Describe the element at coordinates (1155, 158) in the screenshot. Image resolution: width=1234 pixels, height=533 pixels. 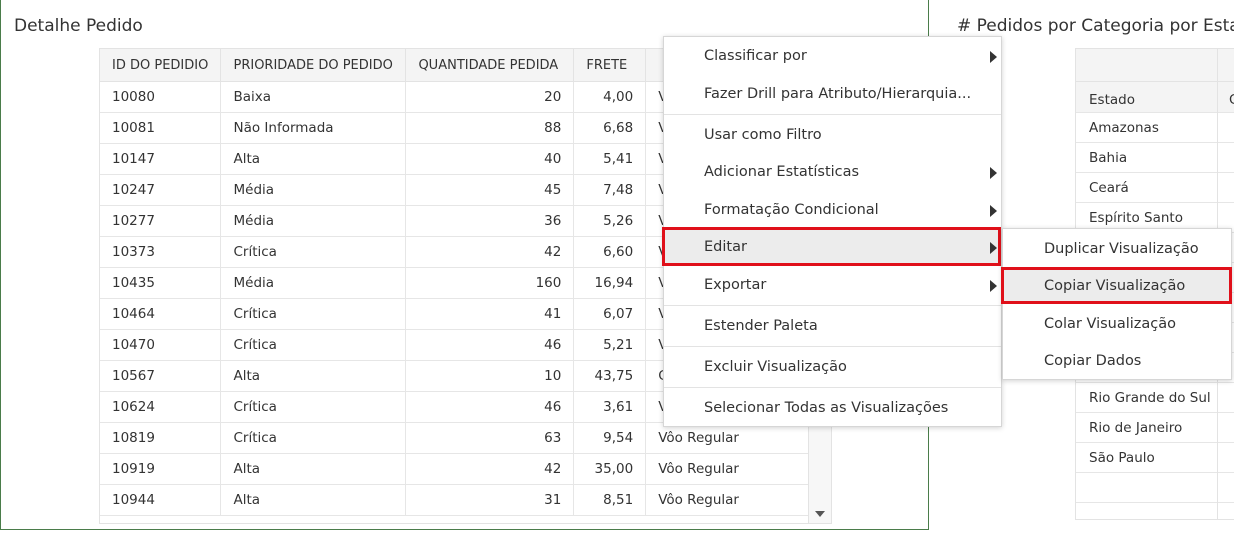
I see `state-row: Bahia` at that location.